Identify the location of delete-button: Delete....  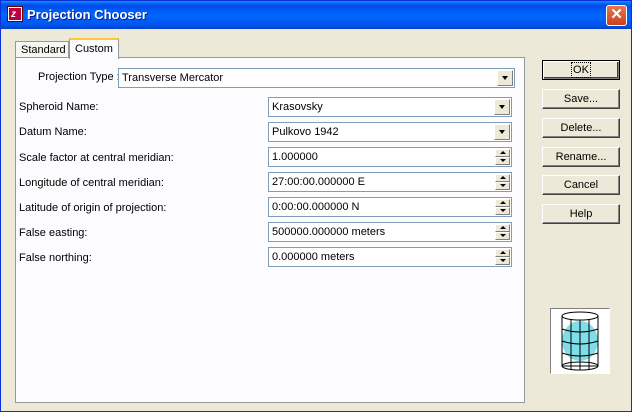
(581, 128).